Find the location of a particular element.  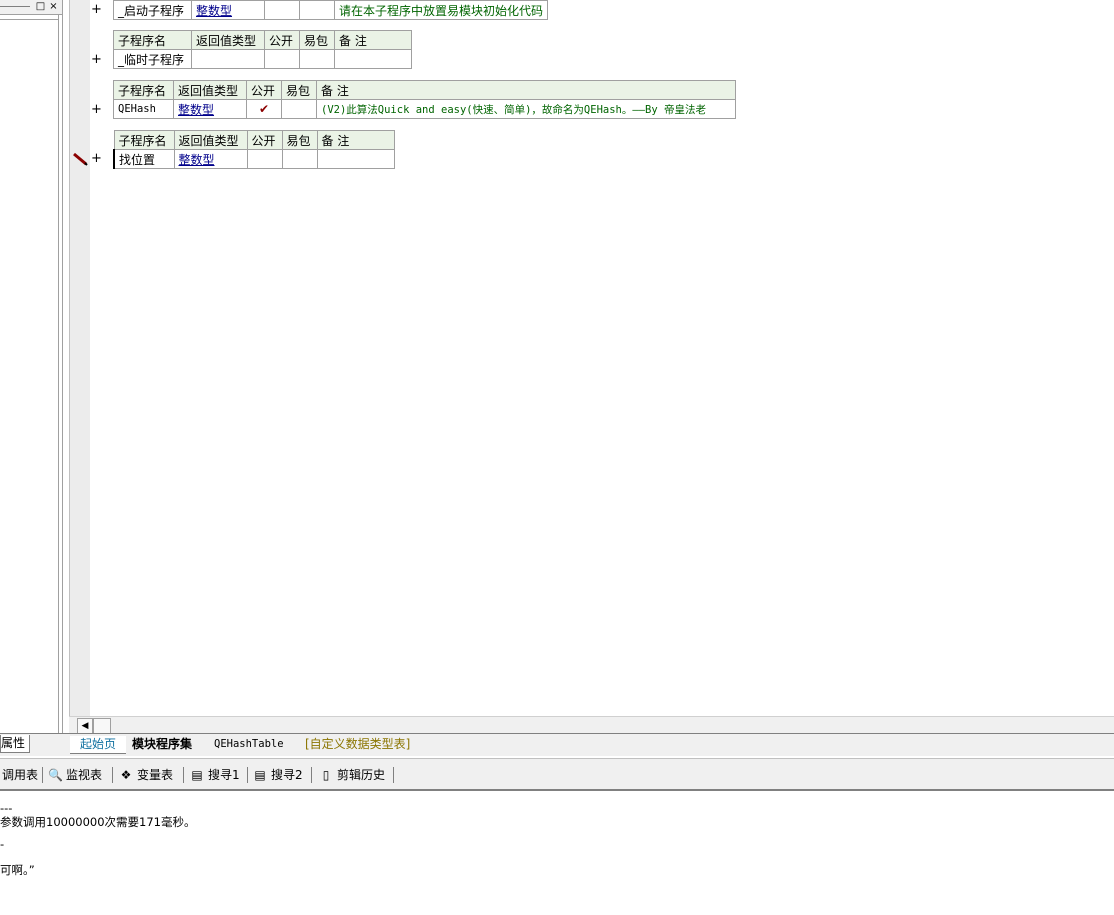

output-line: --- is located at coordinates (6, 808).